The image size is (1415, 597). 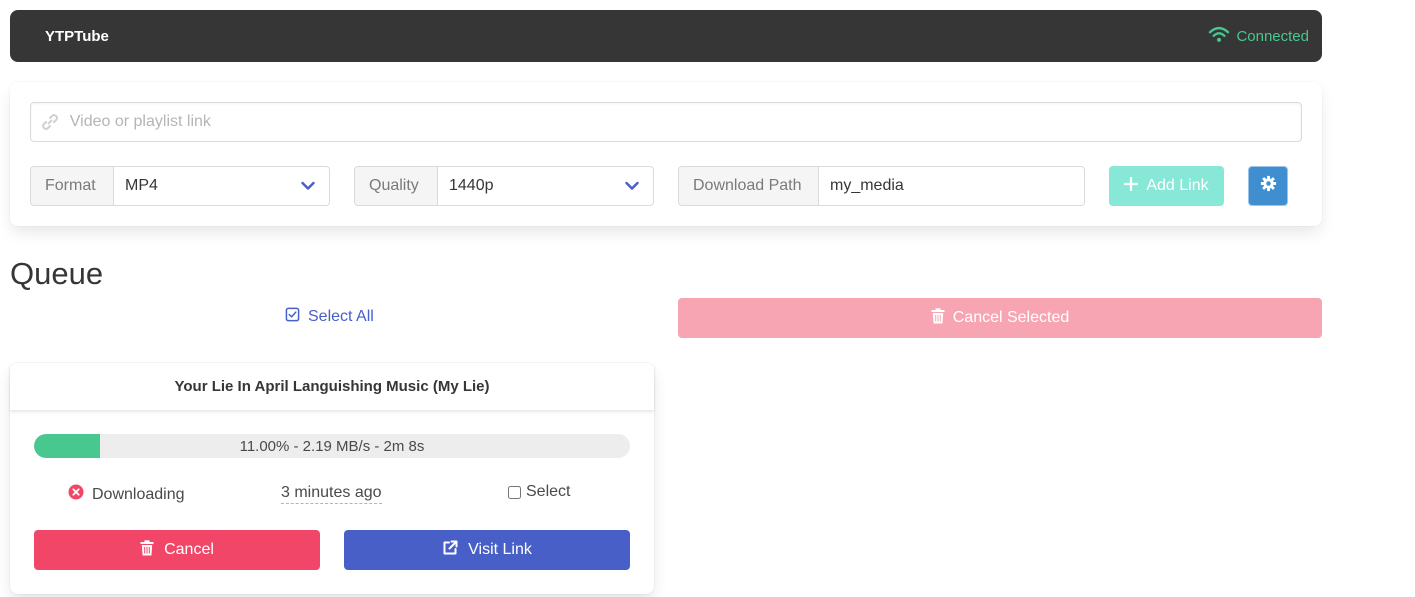 What do you see at coordinates (548, 491) in the screenshot?
I see `select-label: Select` at bounding box center [548, 491].